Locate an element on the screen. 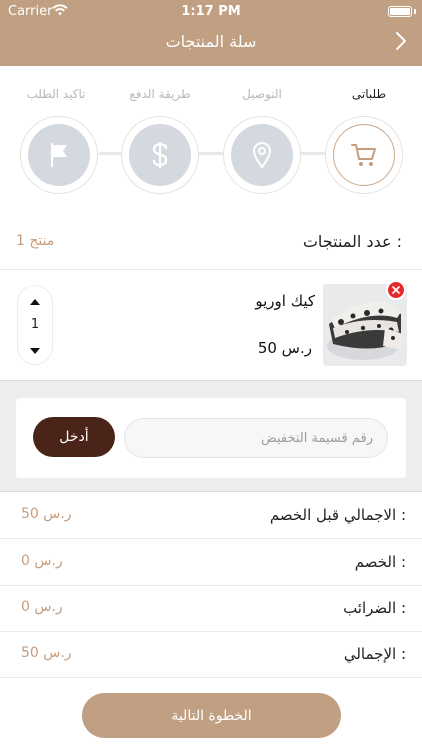  coupon-section: أدخل is located at coordinates (211, 436).